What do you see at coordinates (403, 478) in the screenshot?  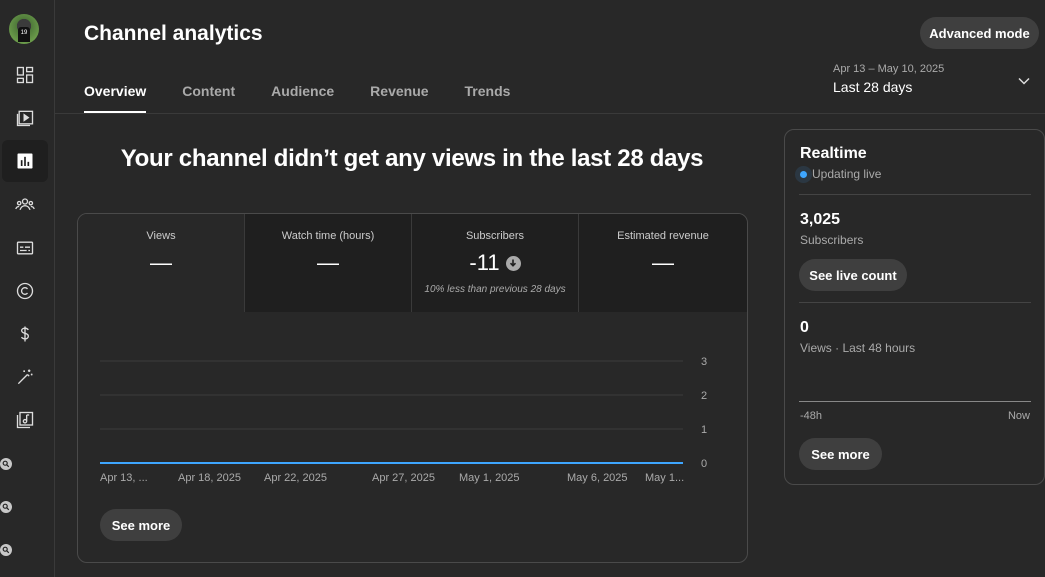 I see `x-tick-label: Apr 27, 2025` at bounding box center [403, 478].